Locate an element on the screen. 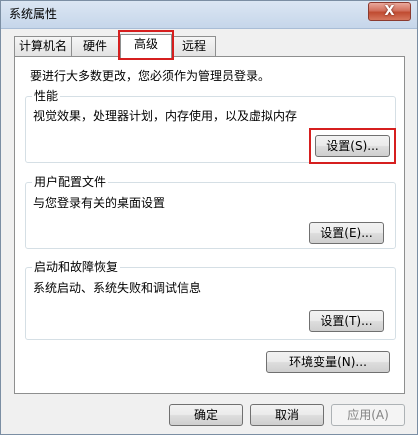  tab-hardware: 硬件 is located at coordinates (95, 46).